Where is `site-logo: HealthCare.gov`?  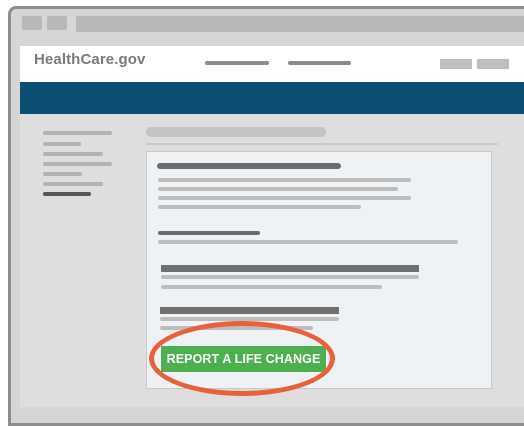 site-logo: HealthCare.gov is located at coordinates (89, 59).